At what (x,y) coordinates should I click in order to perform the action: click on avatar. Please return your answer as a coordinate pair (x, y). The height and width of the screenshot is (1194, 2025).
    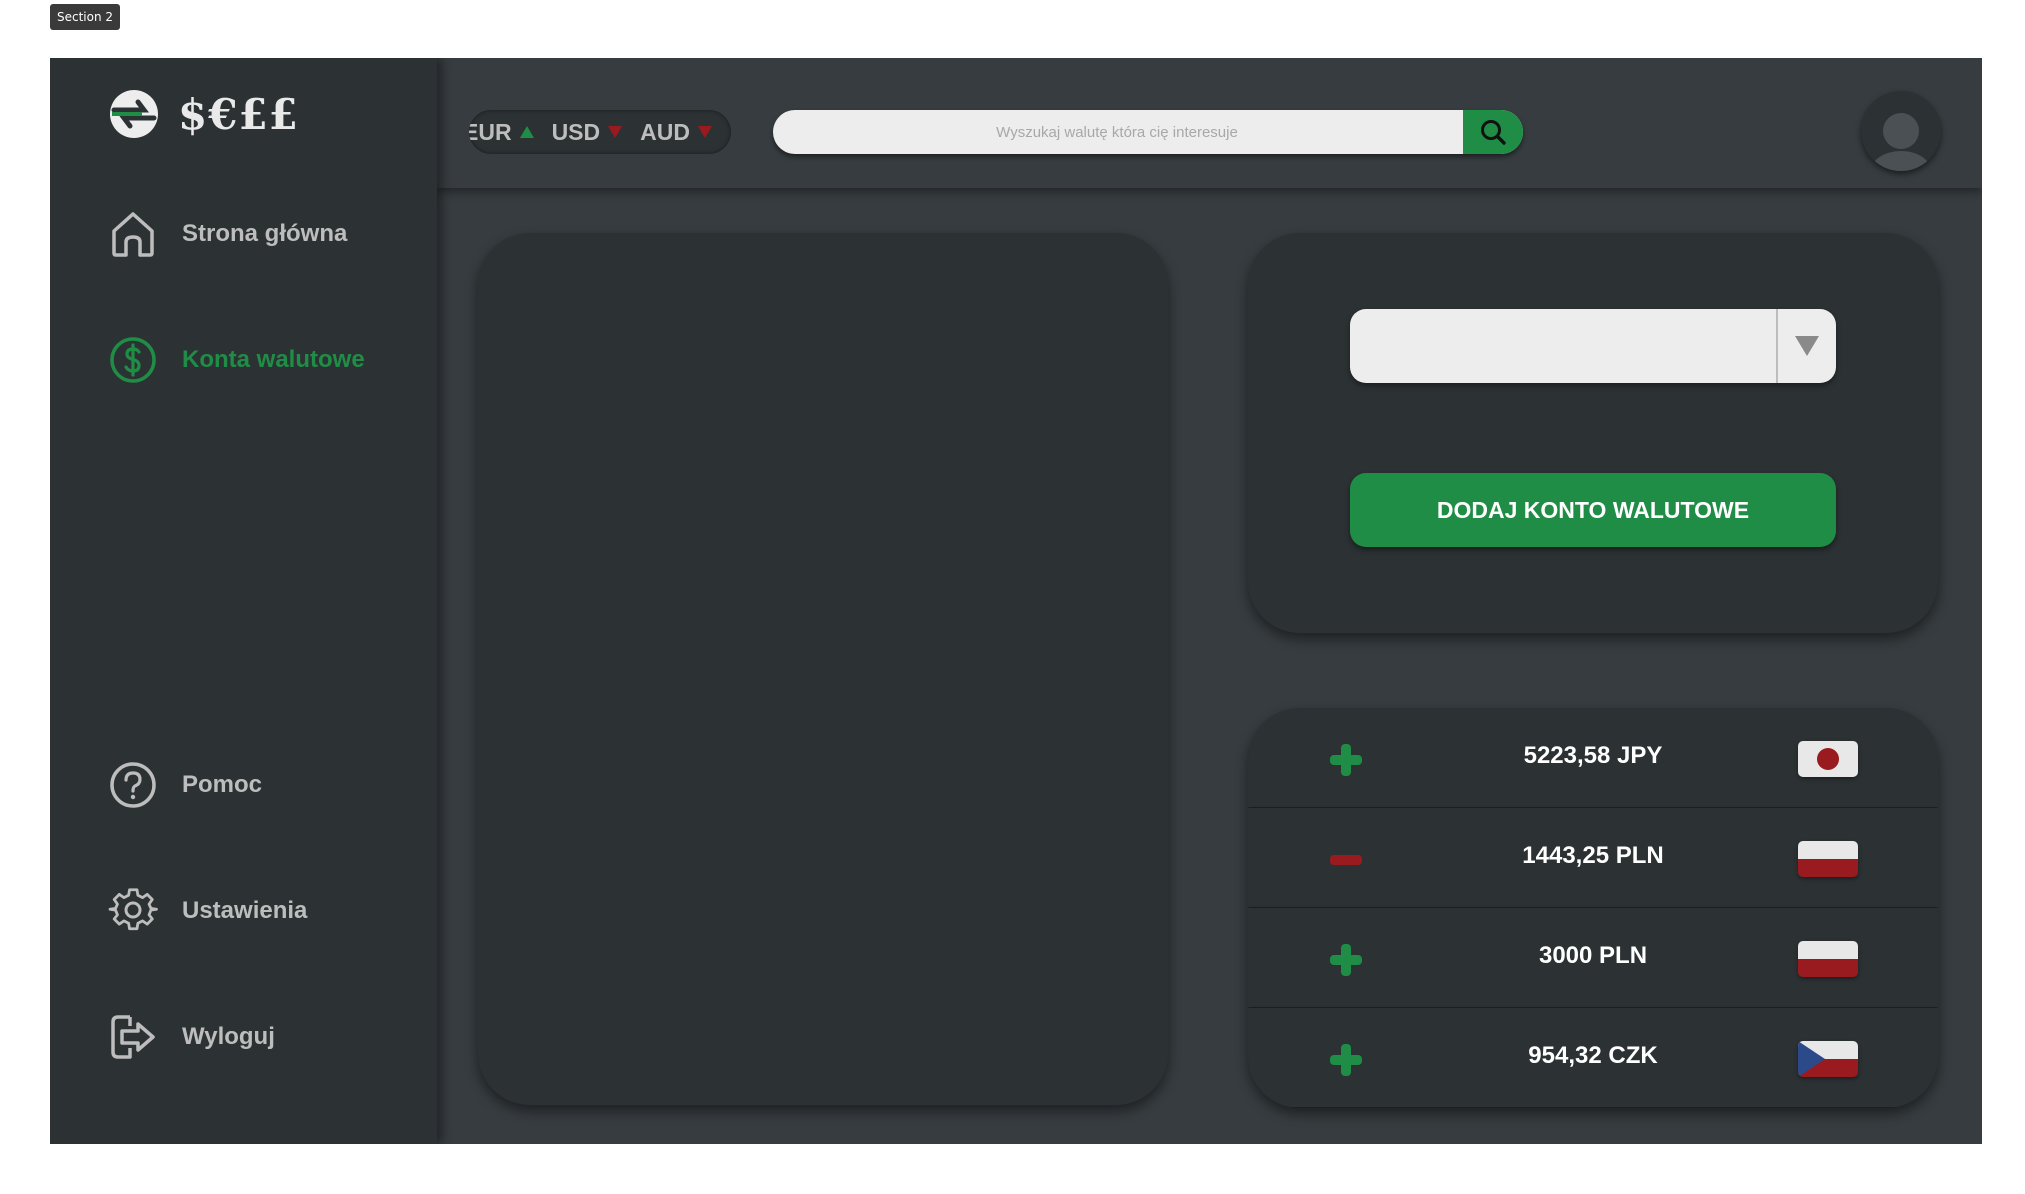
    Looking at the image, I should click on (1901, 131).